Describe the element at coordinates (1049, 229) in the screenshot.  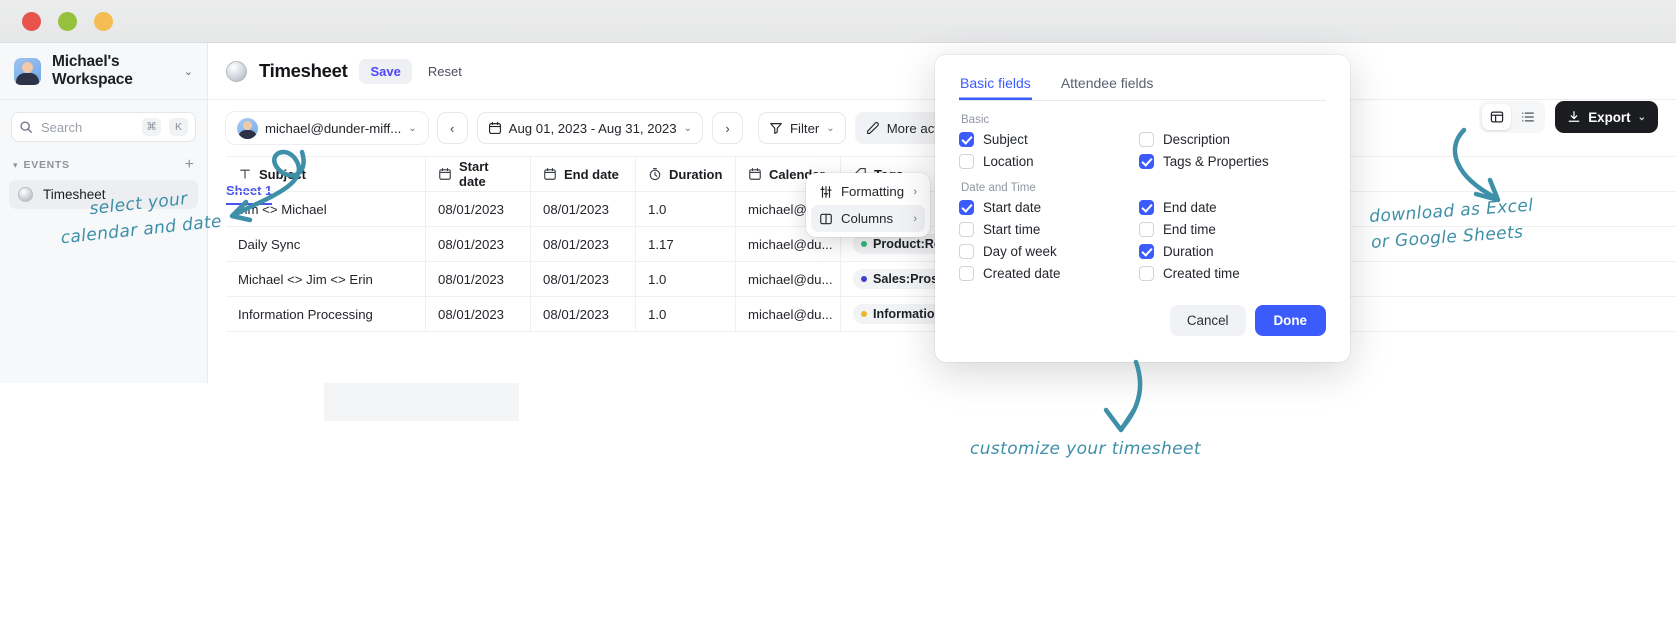
I see `checkbox-row-start-time: Start time` at that location.